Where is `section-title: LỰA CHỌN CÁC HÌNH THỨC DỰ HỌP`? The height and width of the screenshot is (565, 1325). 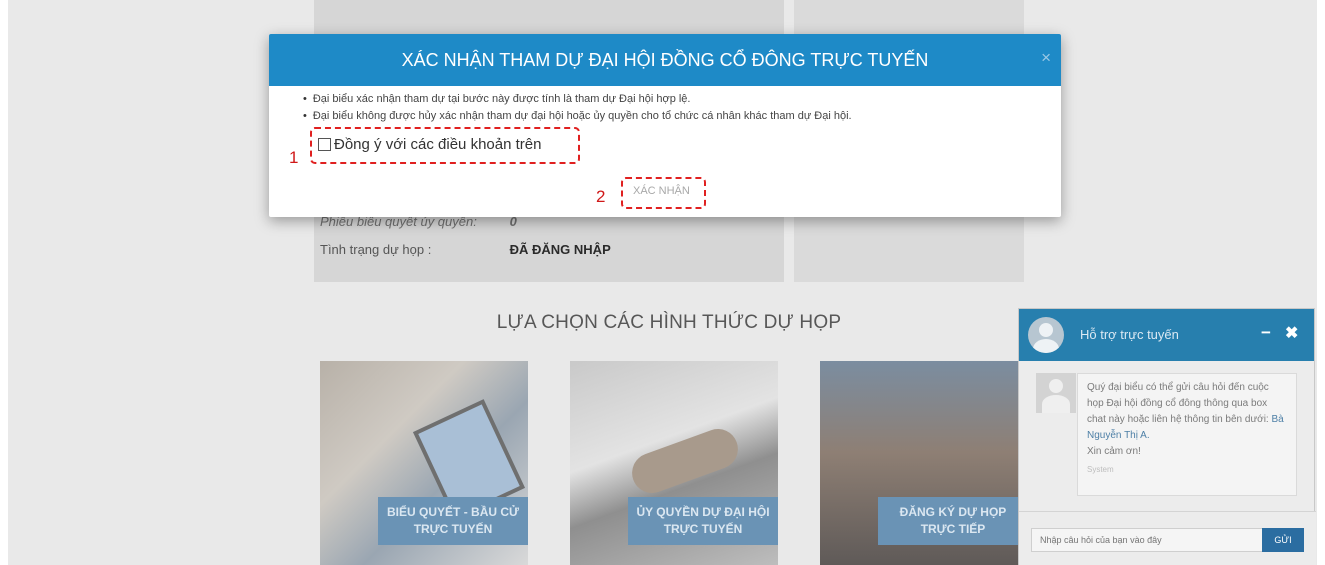 section-title: LỰA CHỌN CÁC HÌNH THỨC DỰ HỌP is located at coordinates (669, 322).